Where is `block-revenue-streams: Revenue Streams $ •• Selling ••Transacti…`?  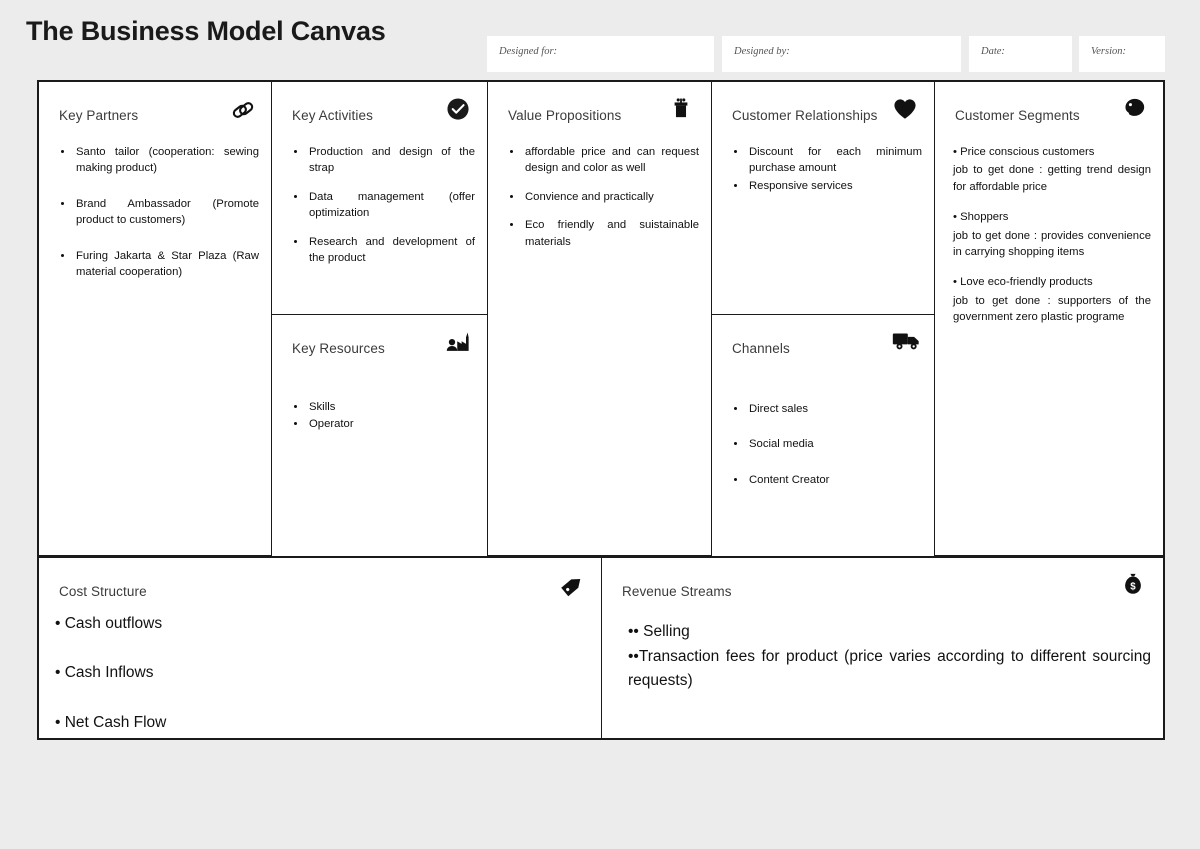 block-revenue-streams: Revenue Streams $ •• Selling ••Transacti… is located at coordinates (882, 647).